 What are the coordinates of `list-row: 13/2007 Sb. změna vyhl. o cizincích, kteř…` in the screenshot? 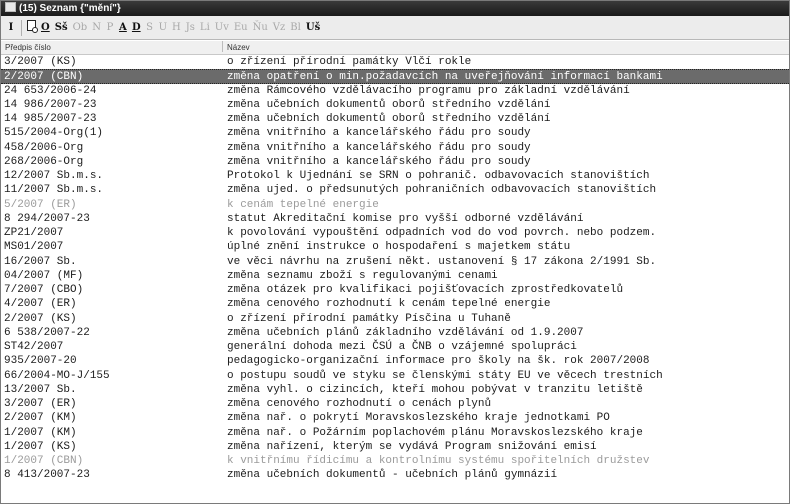 It's located at (395, 390).